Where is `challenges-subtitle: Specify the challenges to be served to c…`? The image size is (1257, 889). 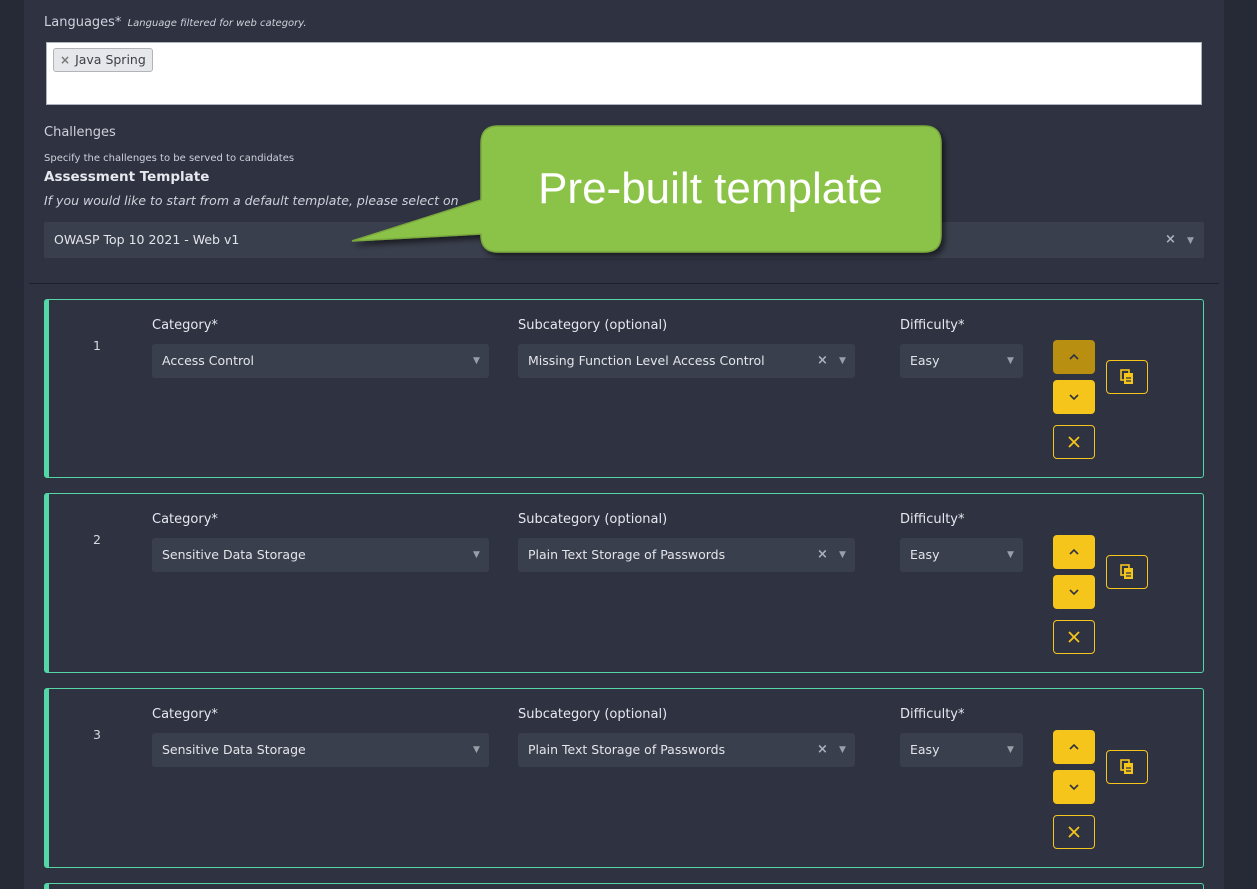 challenges-subtitle: Specify the challenges to be served to c… is located at coordinates (169, 158).